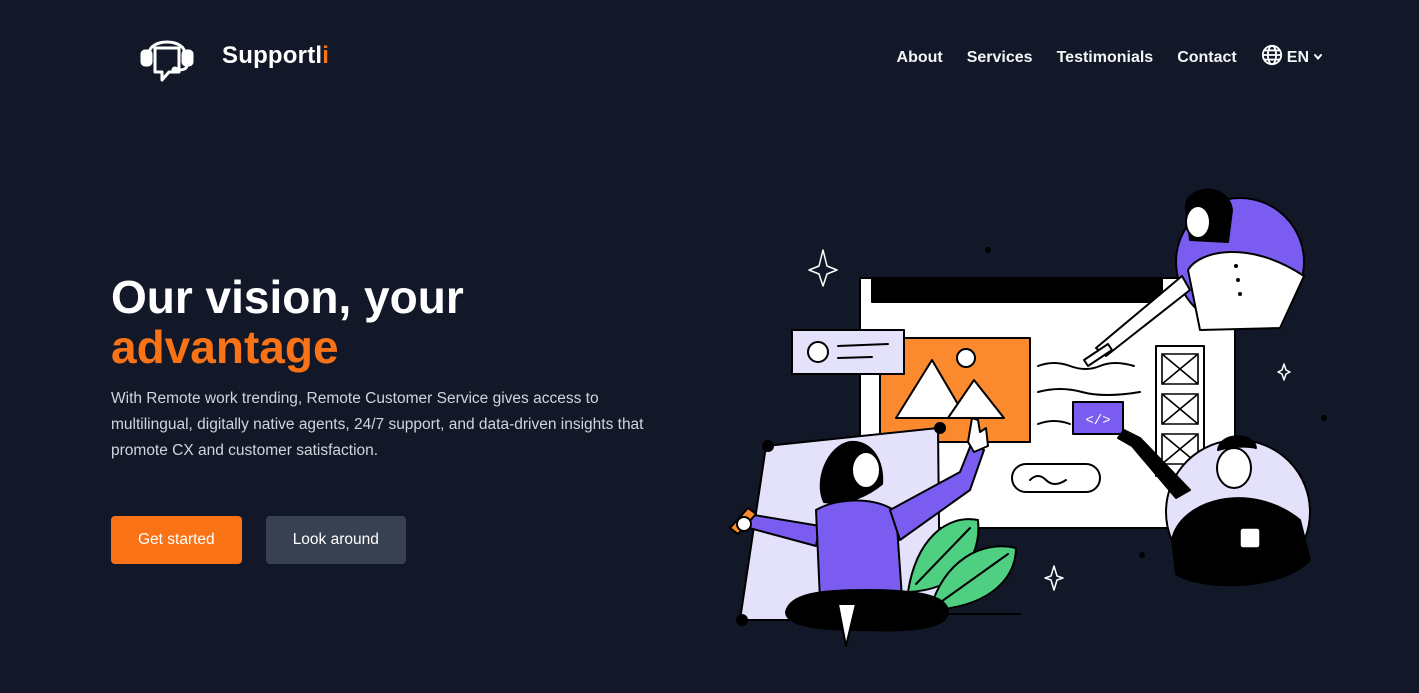  Describe the element at coordinates (1105, 58) in the screenshot. I see `nav-link-testimonials: Testimonials` at that location.